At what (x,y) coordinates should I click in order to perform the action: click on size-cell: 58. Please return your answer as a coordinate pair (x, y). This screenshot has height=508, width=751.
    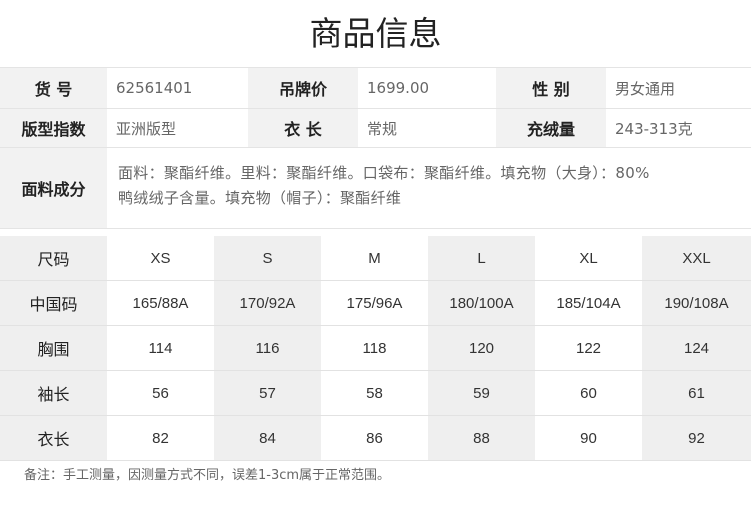
    Looking at the image, I should click on (374, 393).